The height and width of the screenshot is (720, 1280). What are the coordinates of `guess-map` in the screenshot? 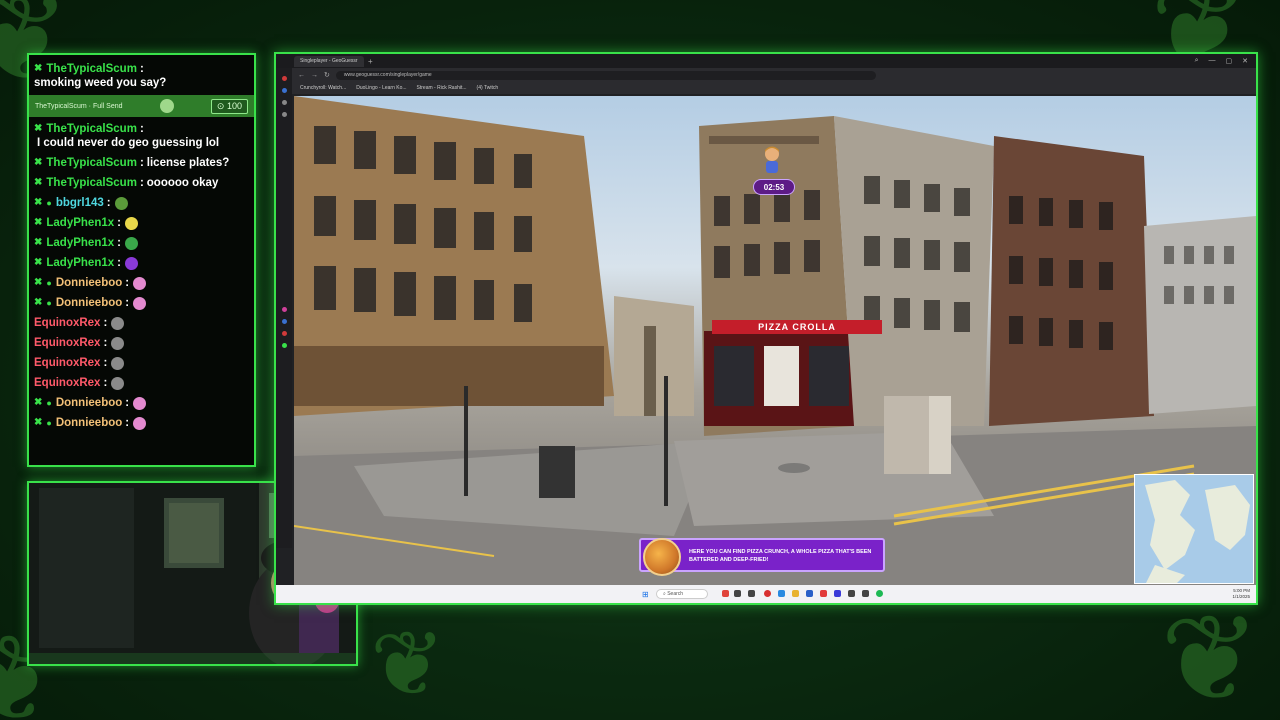 It's located at (1194, 529).